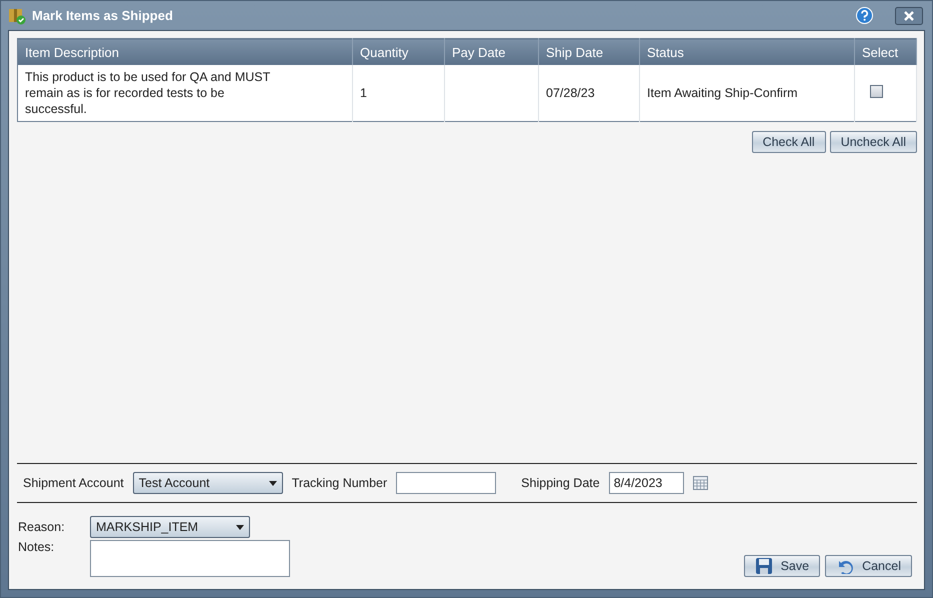  I want to click on table-action-button: Check All, so click(789, 142).